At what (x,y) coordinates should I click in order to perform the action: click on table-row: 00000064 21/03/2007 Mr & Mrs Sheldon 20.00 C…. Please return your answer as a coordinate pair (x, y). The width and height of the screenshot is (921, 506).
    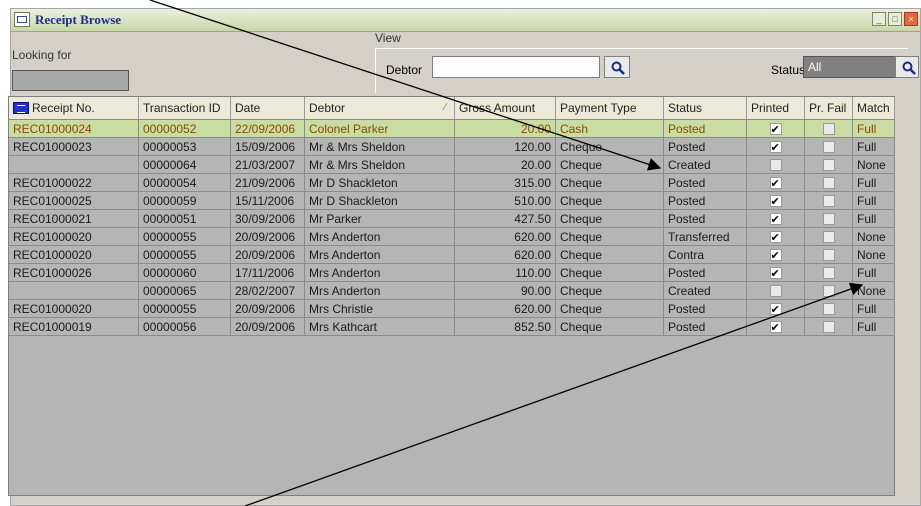
    Looking at the image, I should click on (452, 165).